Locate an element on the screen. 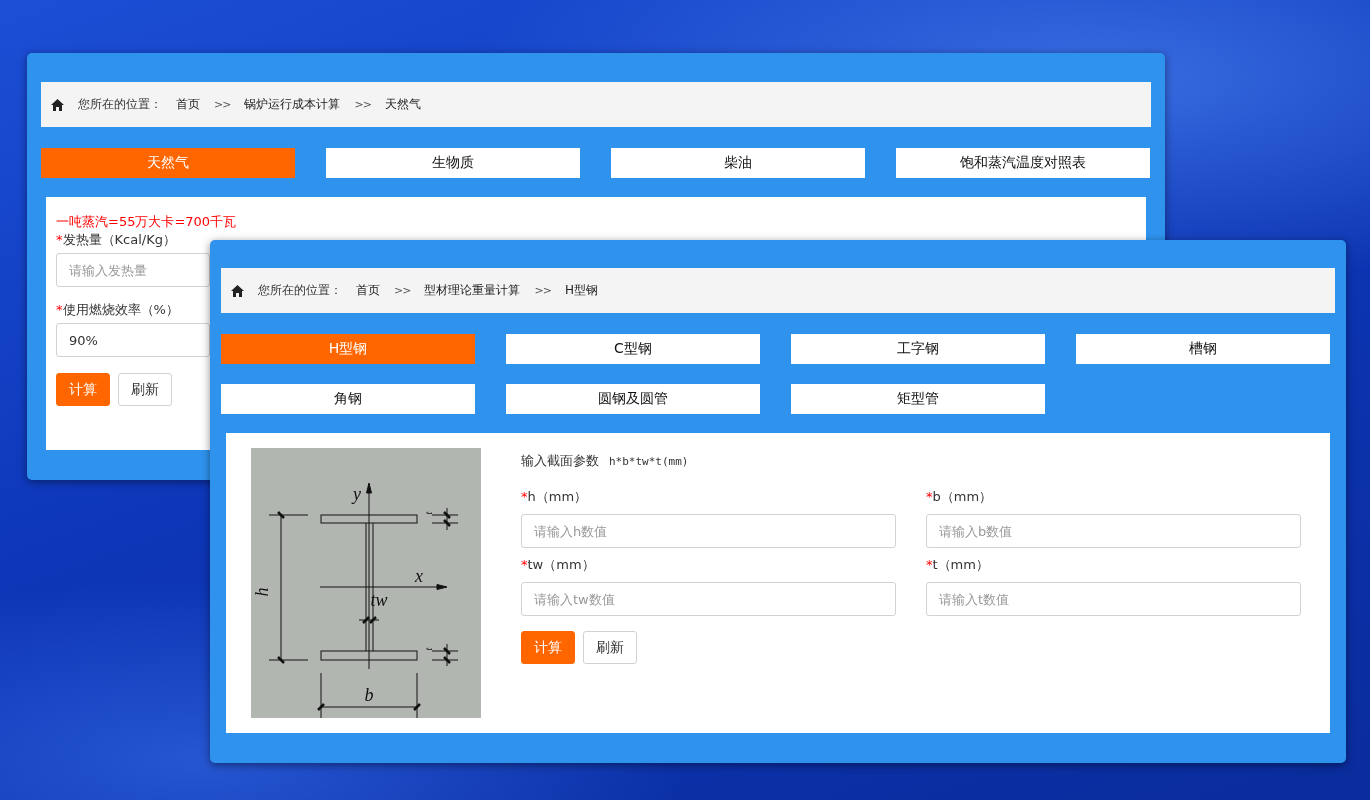 The image size is (1370, 800). input-field: 请输入tw数值 is located at coordinates (708, 599).